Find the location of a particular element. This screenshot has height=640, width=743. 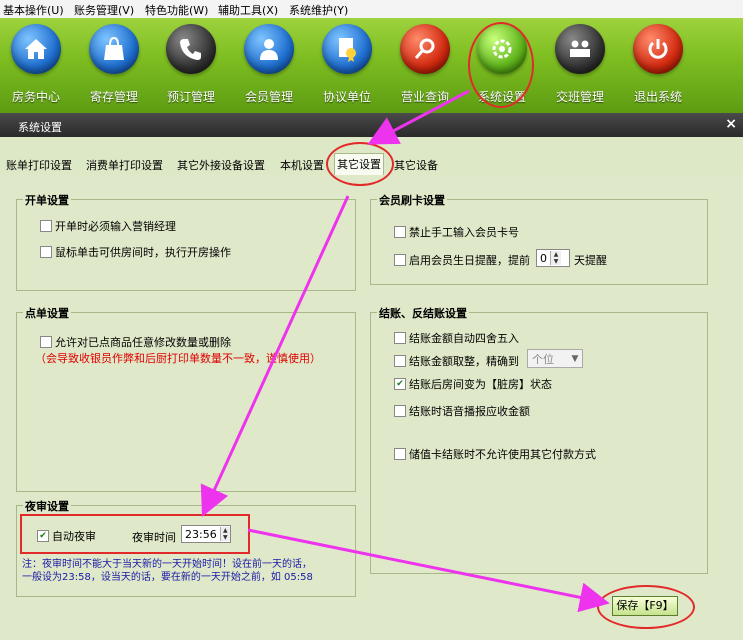

annotation-box-night-audit is located at coordinates (135, 534).